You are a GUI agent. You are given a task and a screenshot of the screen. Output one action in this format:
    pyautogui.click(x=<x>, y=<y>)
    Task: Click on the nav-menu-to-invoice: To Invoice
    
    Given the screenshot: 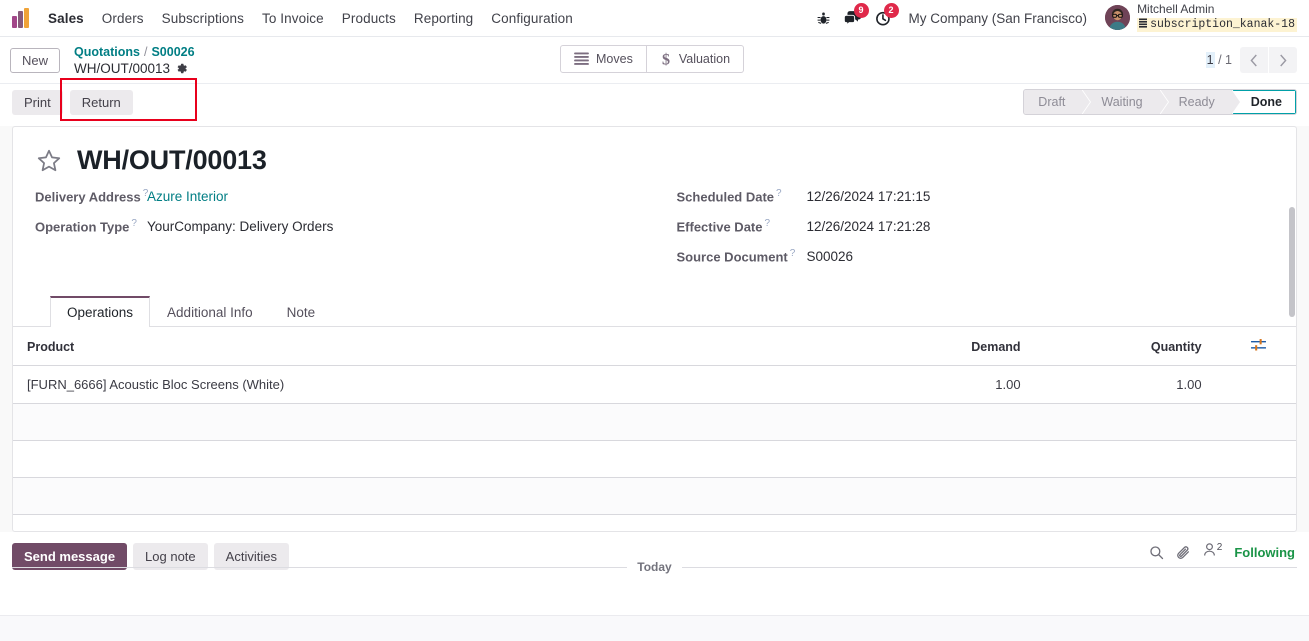 What is the action you would take?
    pyautogui.click(x=293, y=18)
    